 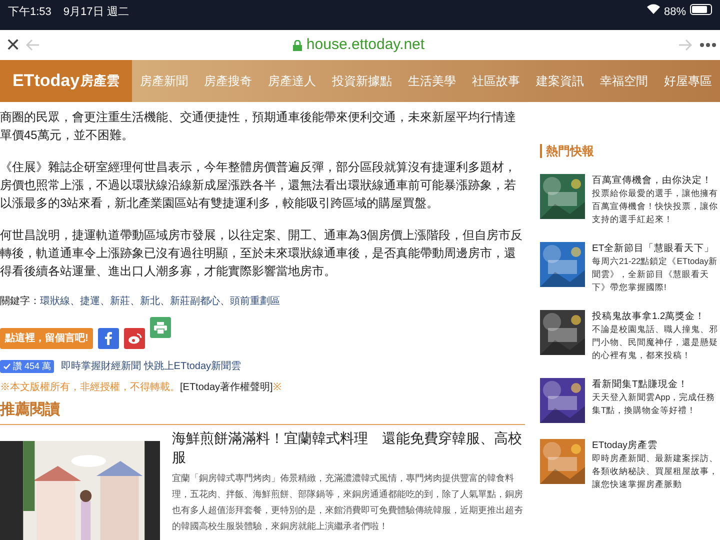 What do you see at coordinates (701, 9) in the screenshot?
I see `battery-icon` at bounding box center [701, 9].